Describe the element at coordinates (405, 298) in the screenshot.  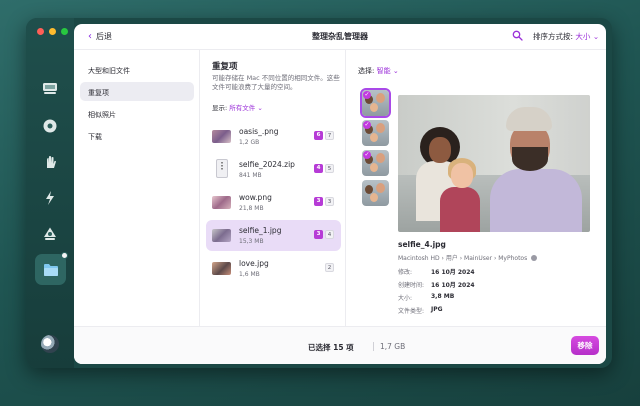
I see `detail-label: 大小:` at that location.